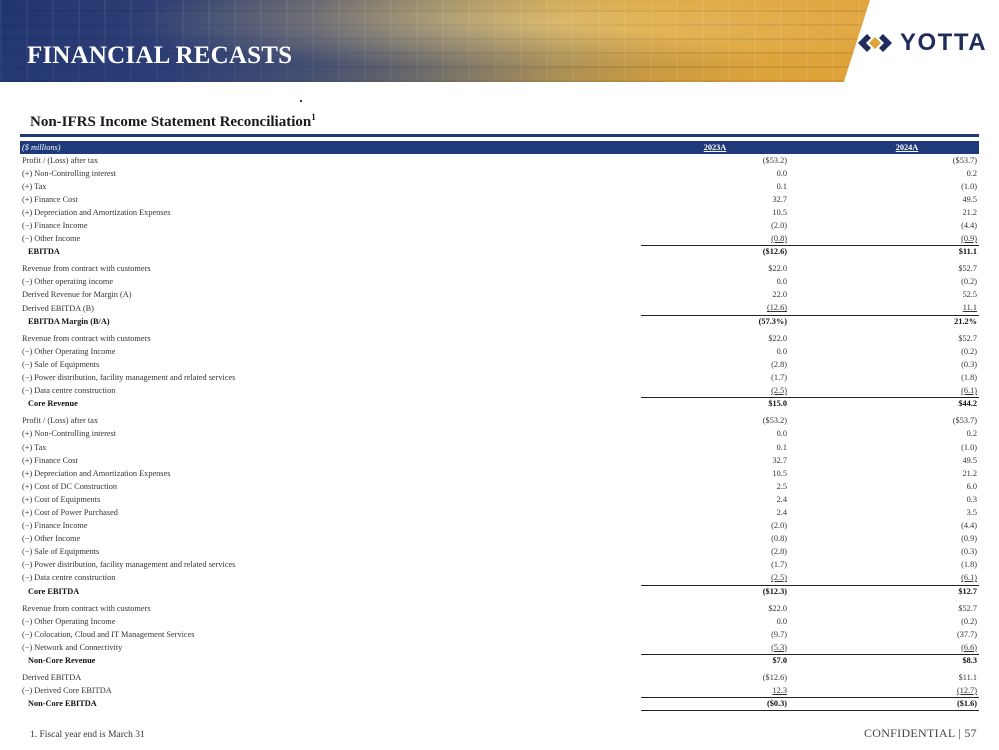  I want to click on row-label: (+) Non-Controlling interest, so click(69, 434).